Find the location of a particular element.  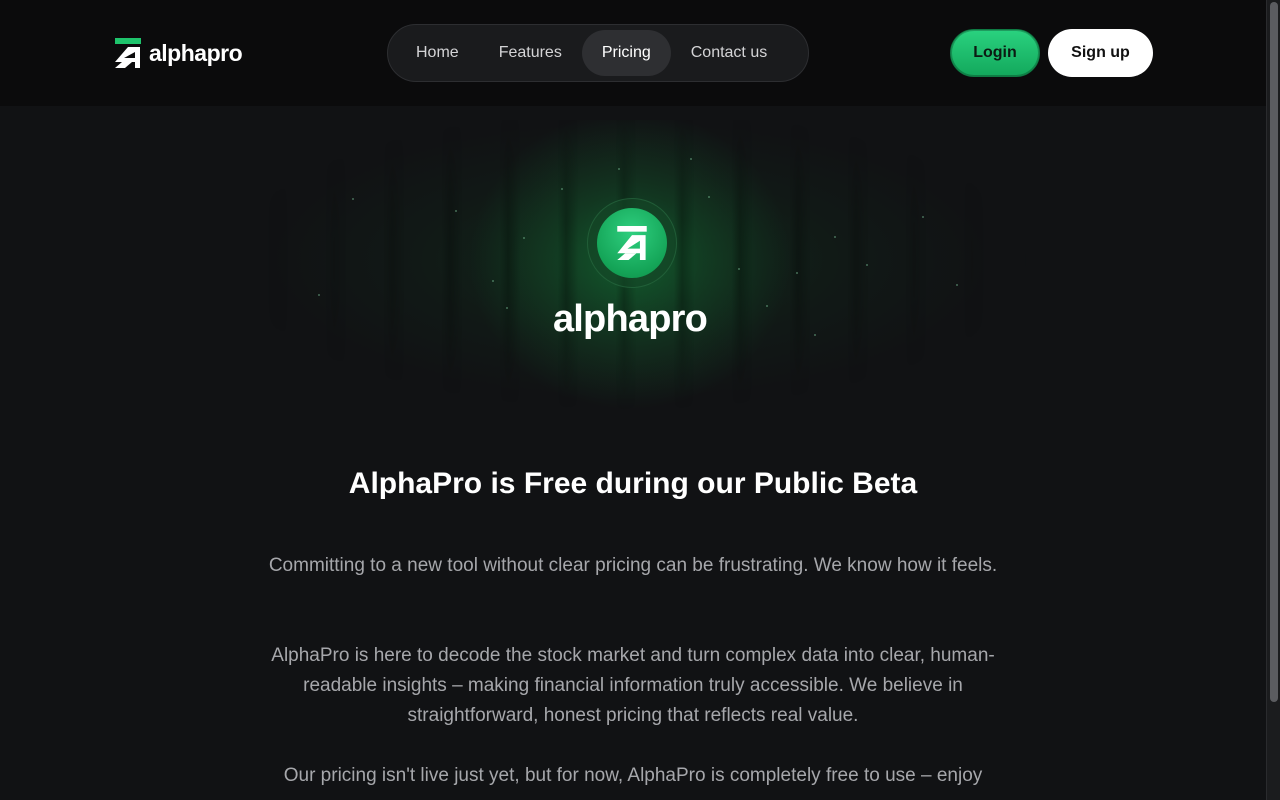

brand-name: alphapro is located at coordinates (196, 52).